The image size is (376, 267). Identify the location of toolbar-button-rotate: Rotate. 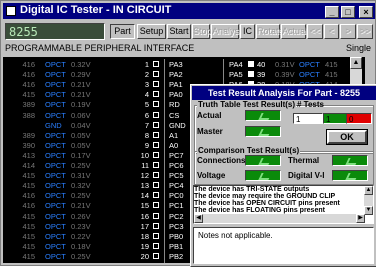
(270, 31).